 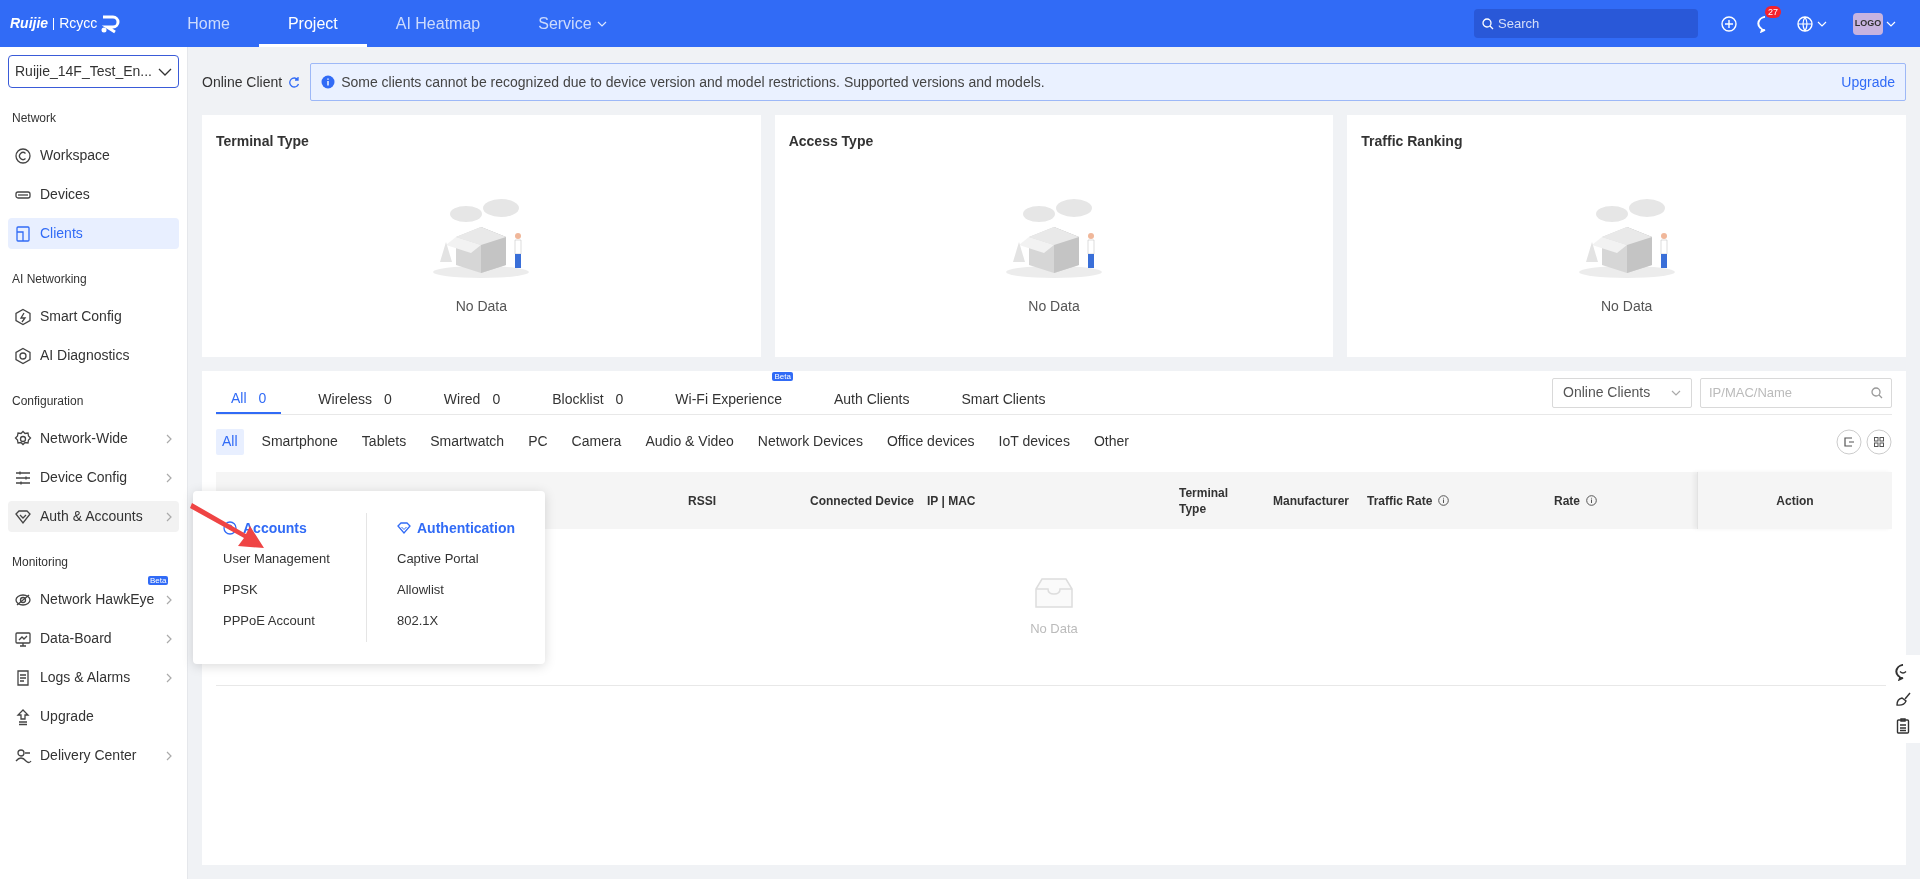 What do you see at coordinates (93, 516) in the screenshot?
I see `sidebar-item: Auth & Accounts` at bounding box center [93, 516].